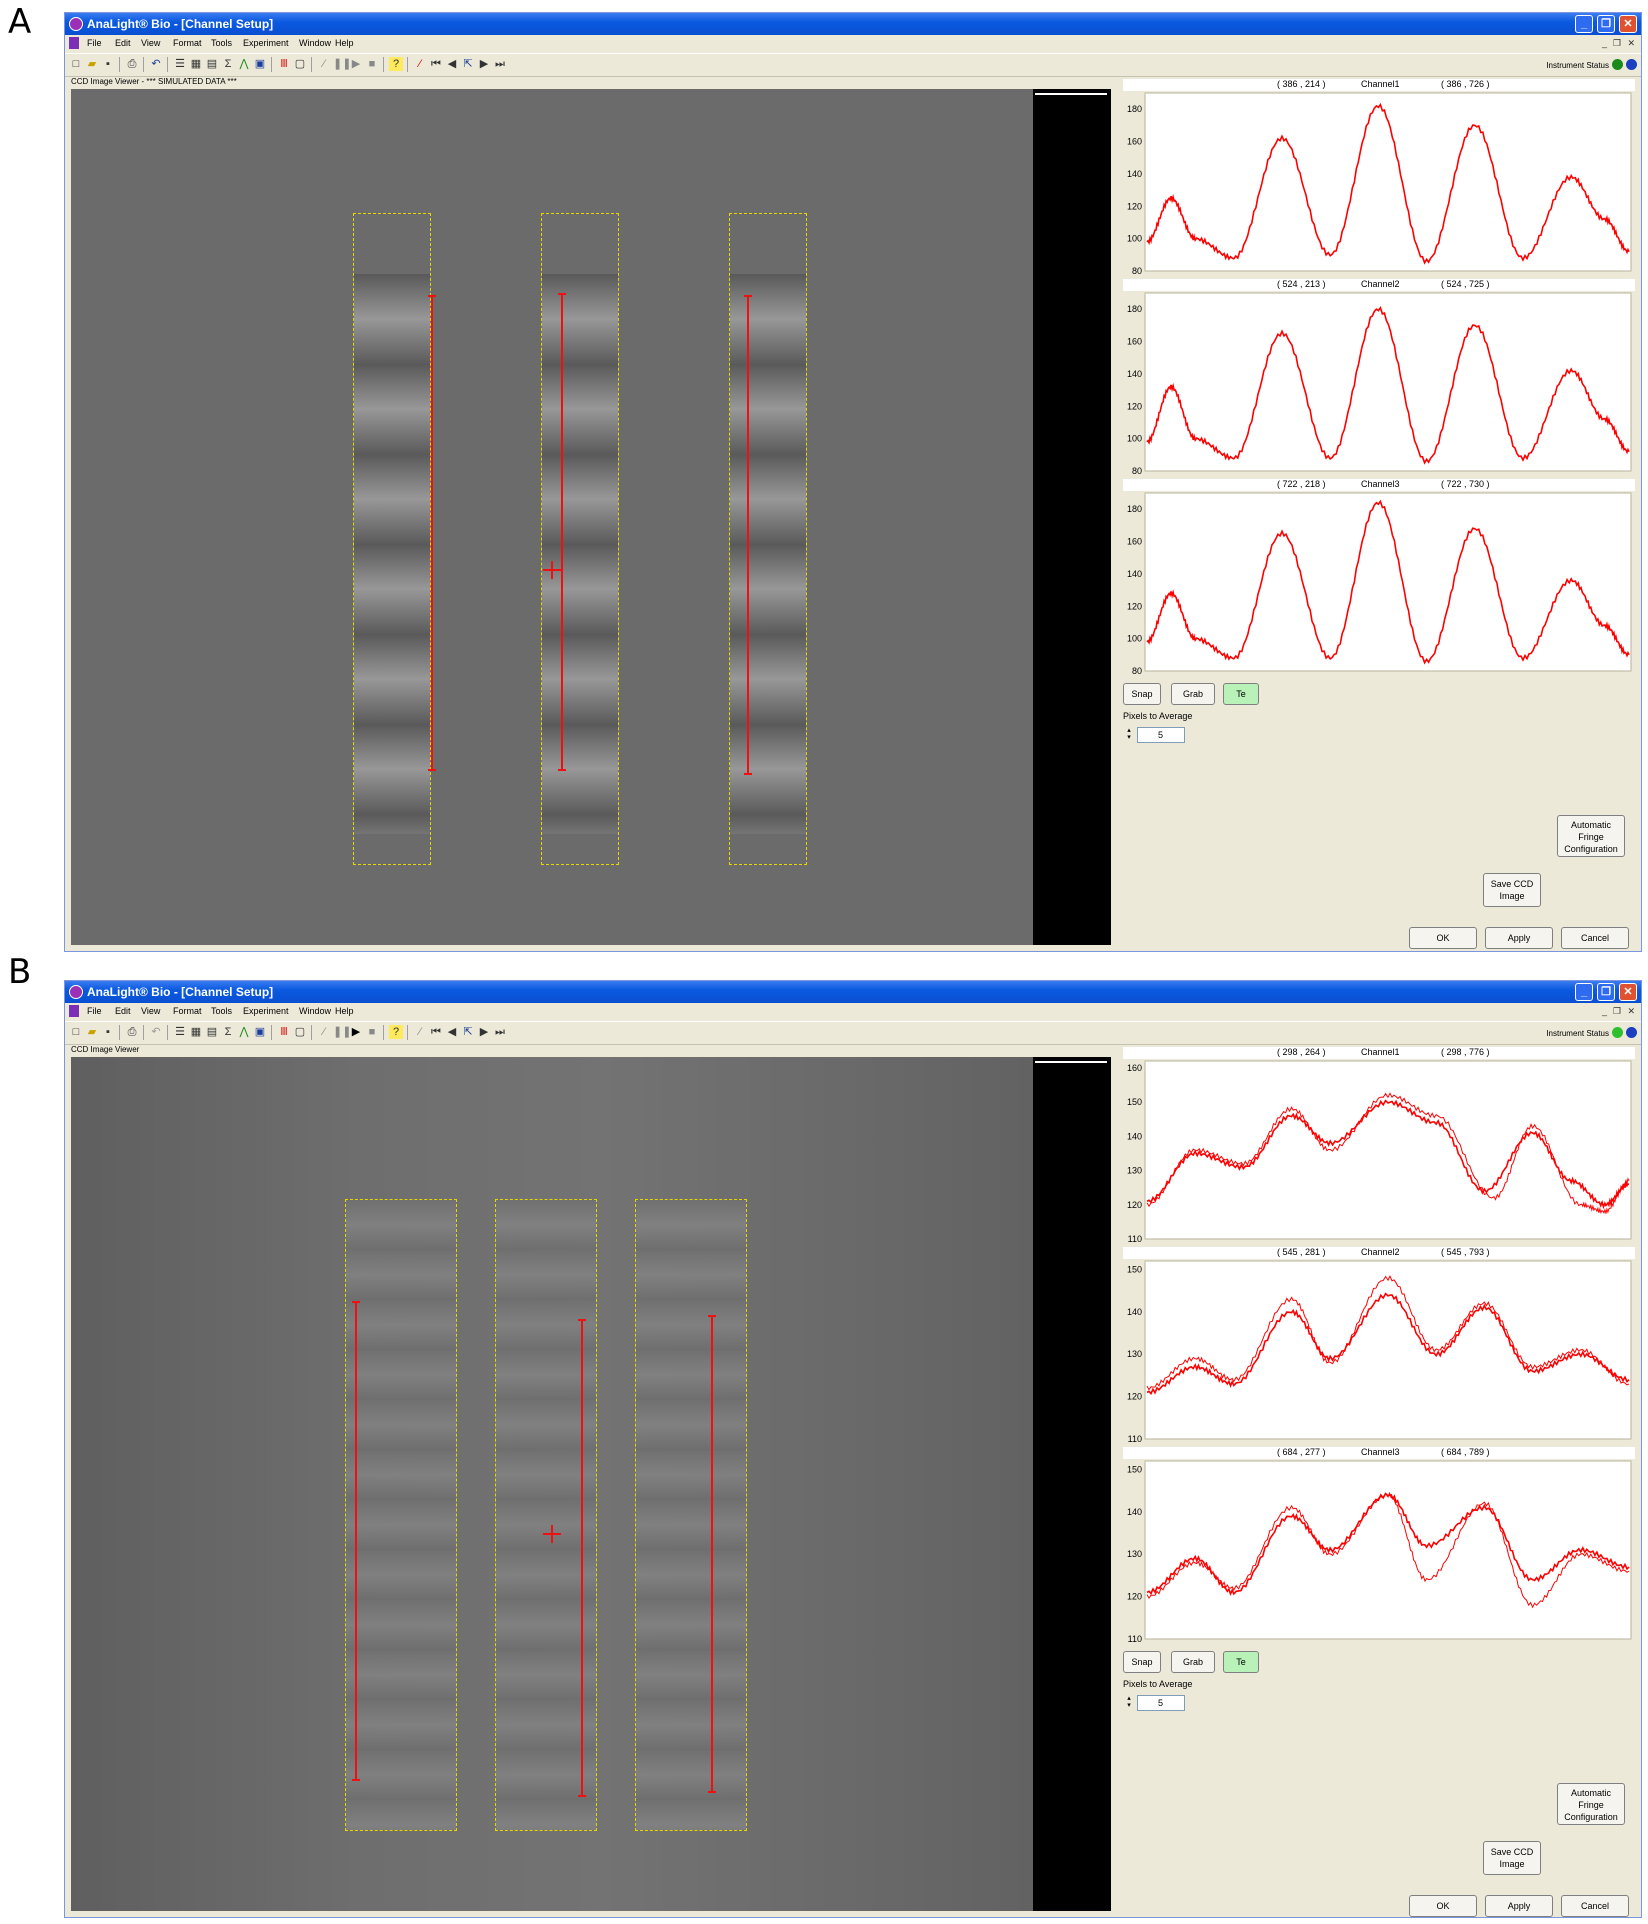  What do you see at coordinates (342, 1032) in the screenshot?
I see `pause-icon: ❚❚` at bounding box center [342, 1032].